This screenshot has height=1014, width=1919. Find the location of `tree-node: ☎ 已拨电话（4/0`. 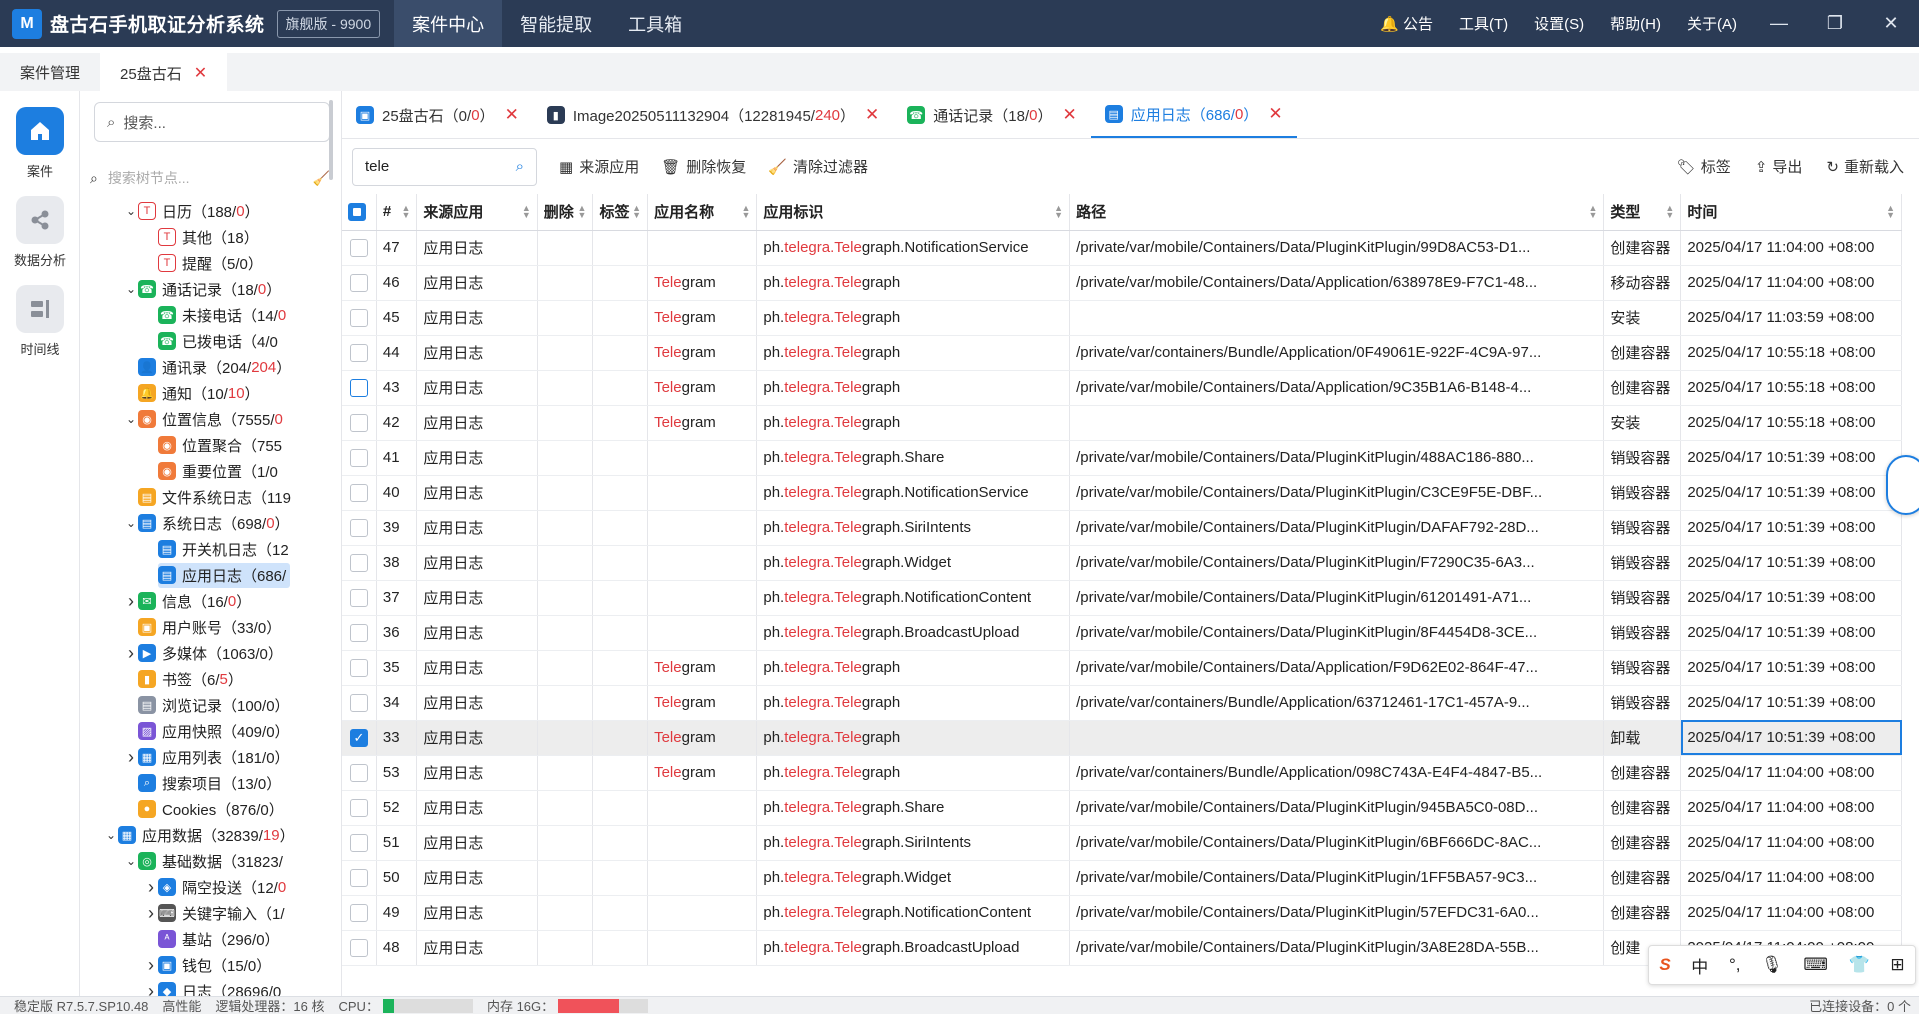

tree-node: ☎ 已拨电话（4/0 is located at coordinates (210, 341).